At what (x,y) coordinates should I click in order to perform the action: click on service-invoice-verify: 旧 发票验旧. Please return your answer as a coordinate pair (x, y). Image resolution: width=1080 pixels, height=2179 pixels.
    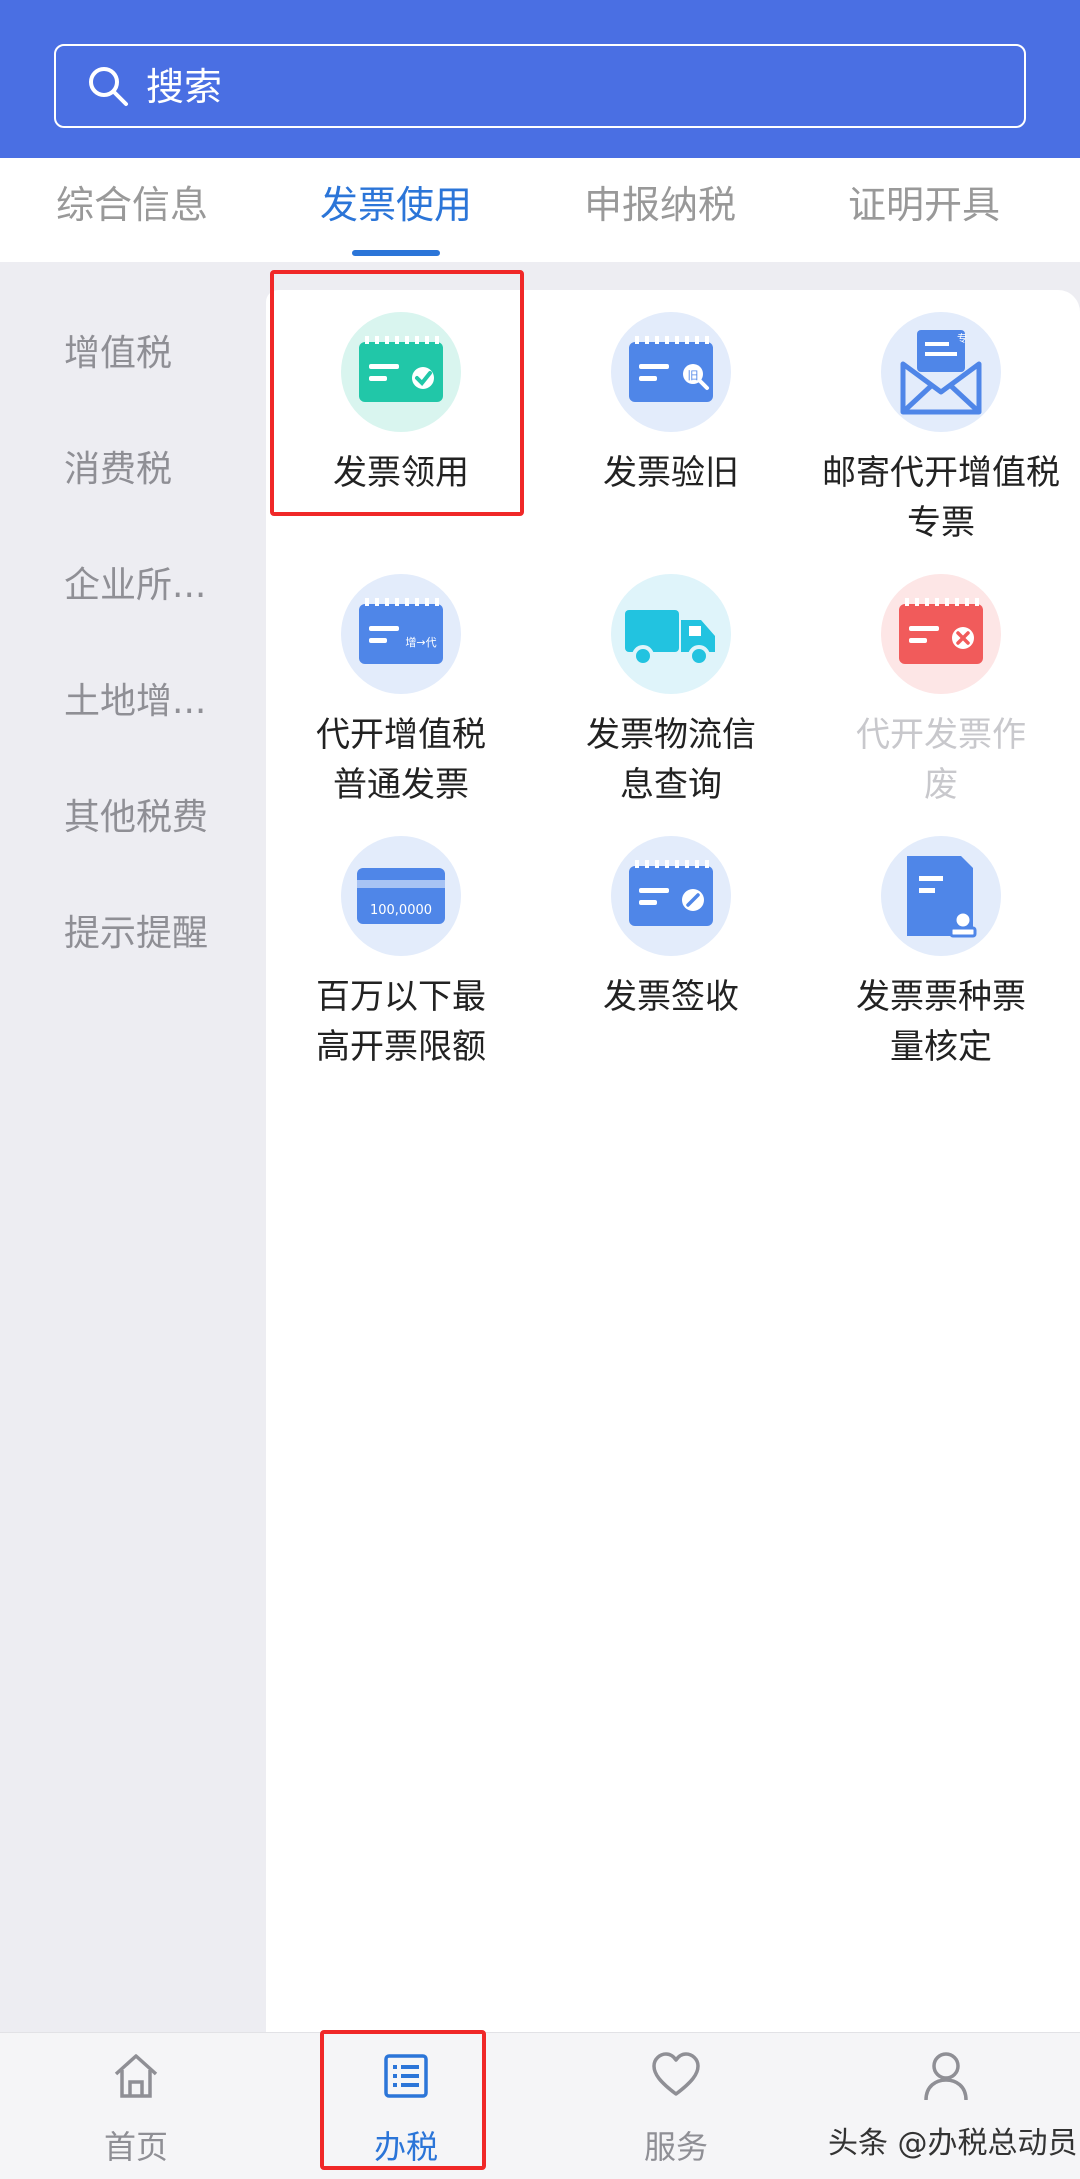
    Looking at the image, I should click on (671, 405).